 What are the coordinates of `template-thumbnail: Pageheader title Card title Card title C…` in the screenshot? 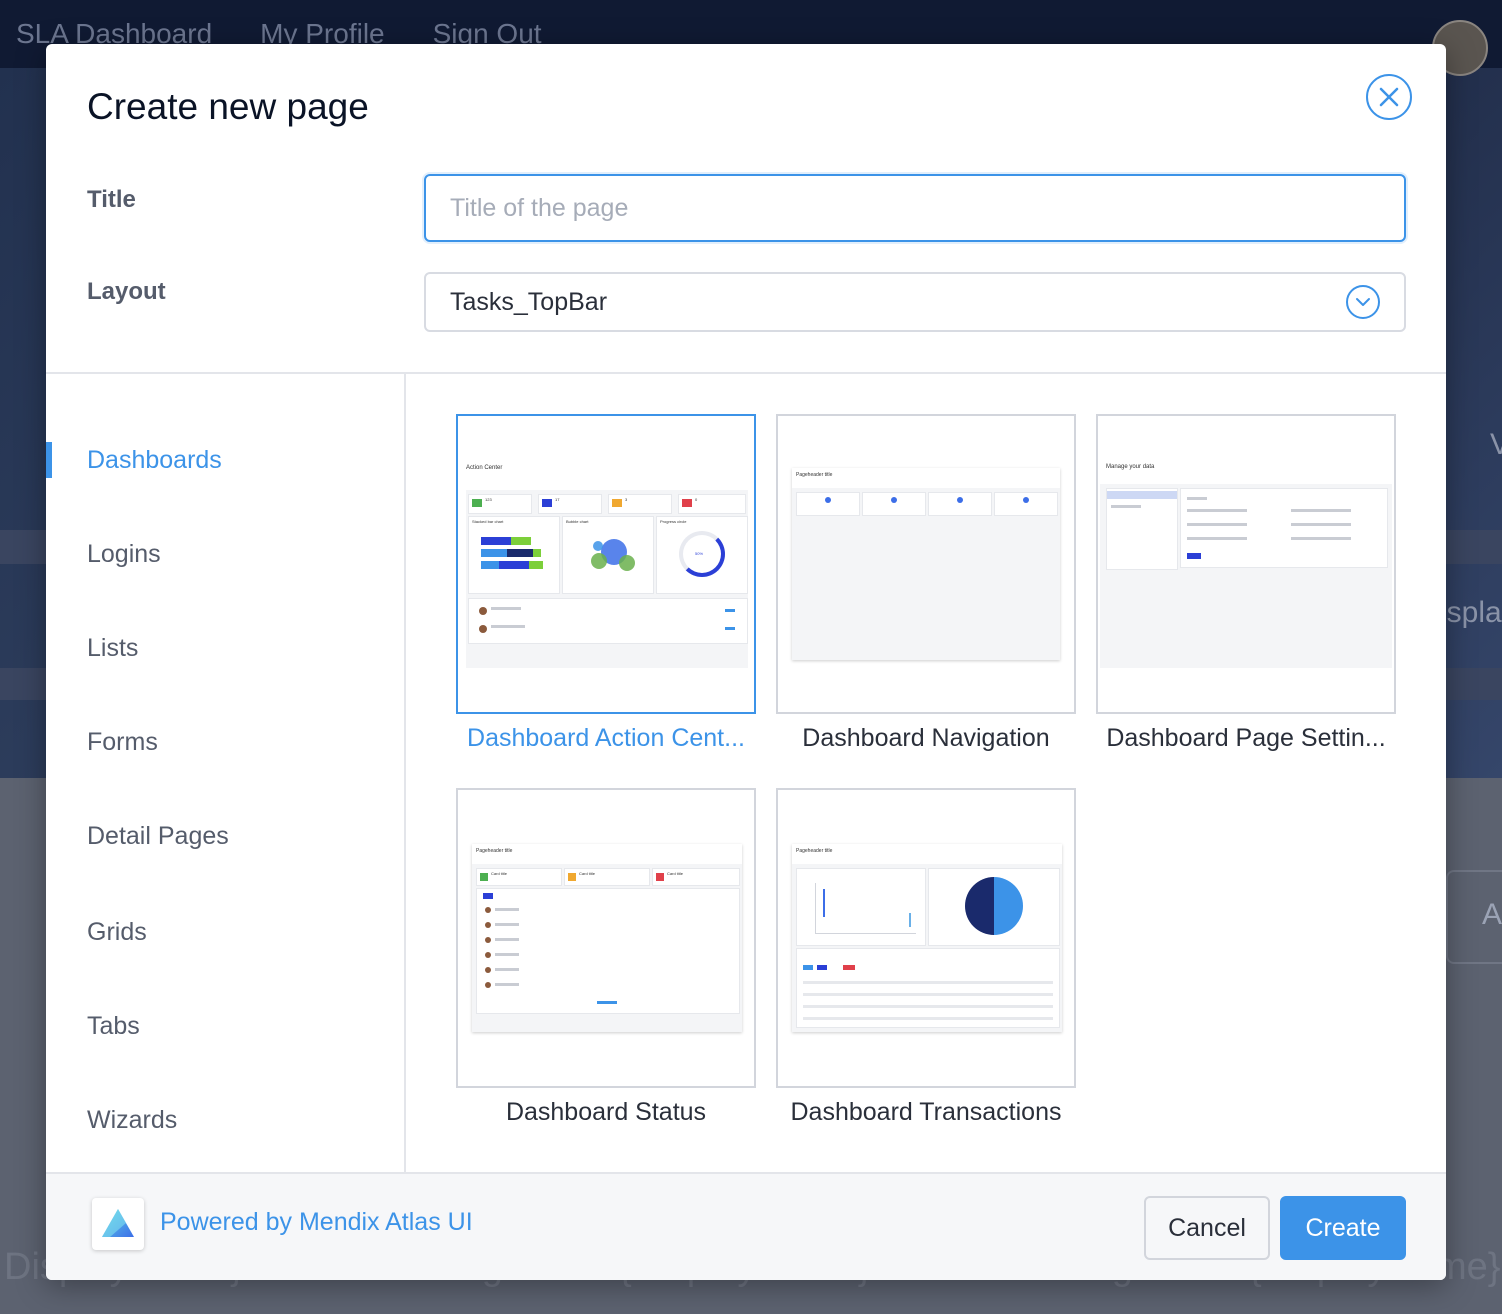 It's located at (606, 938).